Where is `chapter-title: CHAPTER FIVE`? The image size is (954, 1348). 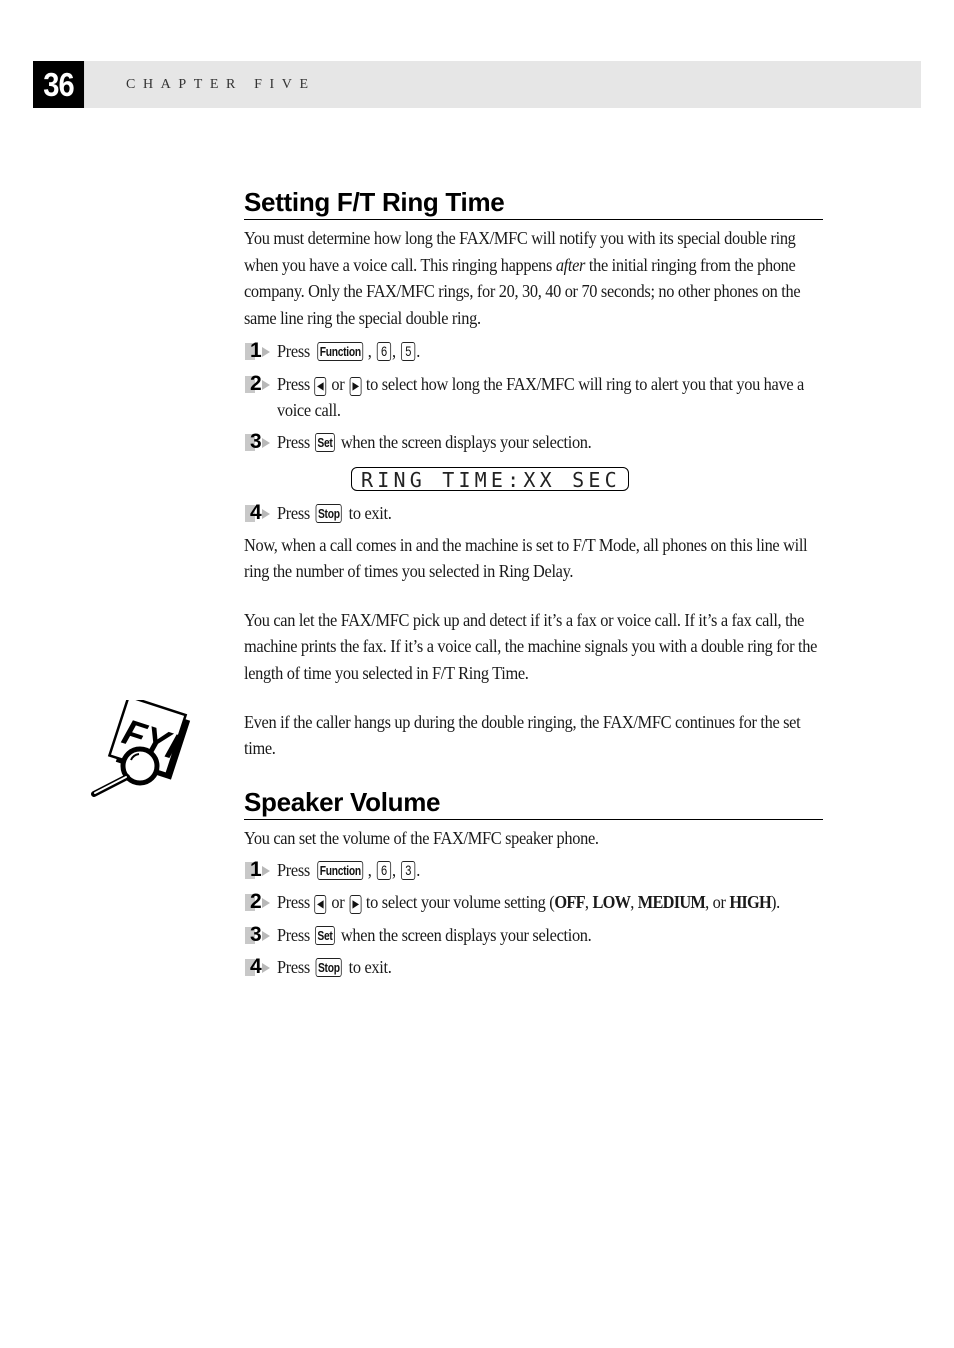 chapter-title: CHAPTER FIVE is located at coordinates (221, 84).